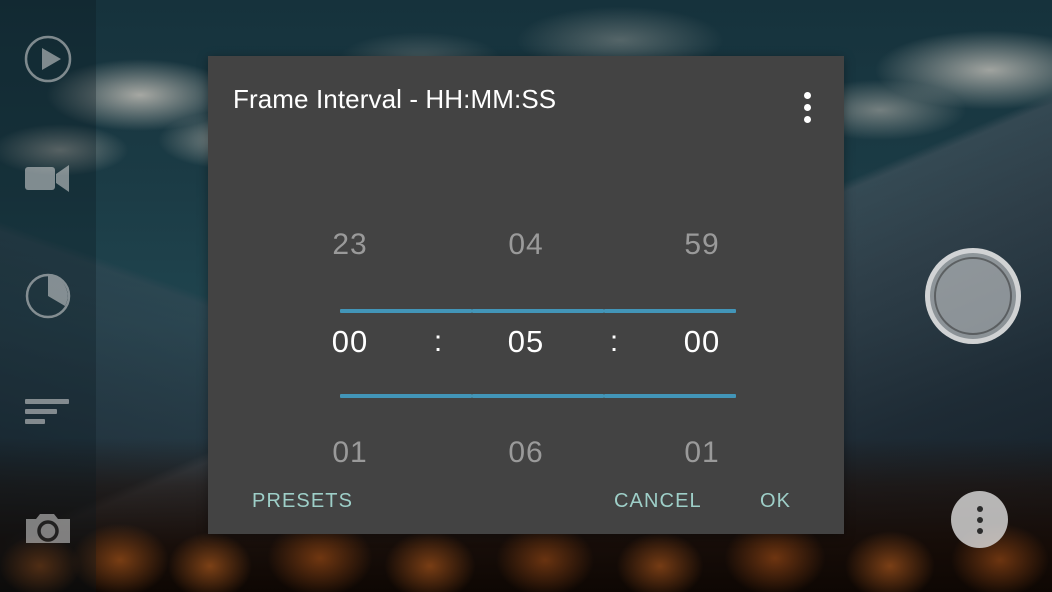 Image resolution: width=1052 pixels, height=592 pixels. I want to click on picker-row-selected: 00 : 05 : 00, so click(526, 342).